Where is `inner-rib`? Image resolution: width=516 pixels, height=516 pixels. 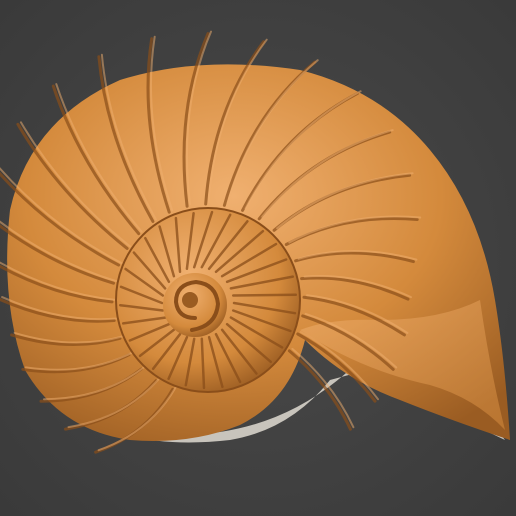
inner-rib is located at coordinates (264, 295).